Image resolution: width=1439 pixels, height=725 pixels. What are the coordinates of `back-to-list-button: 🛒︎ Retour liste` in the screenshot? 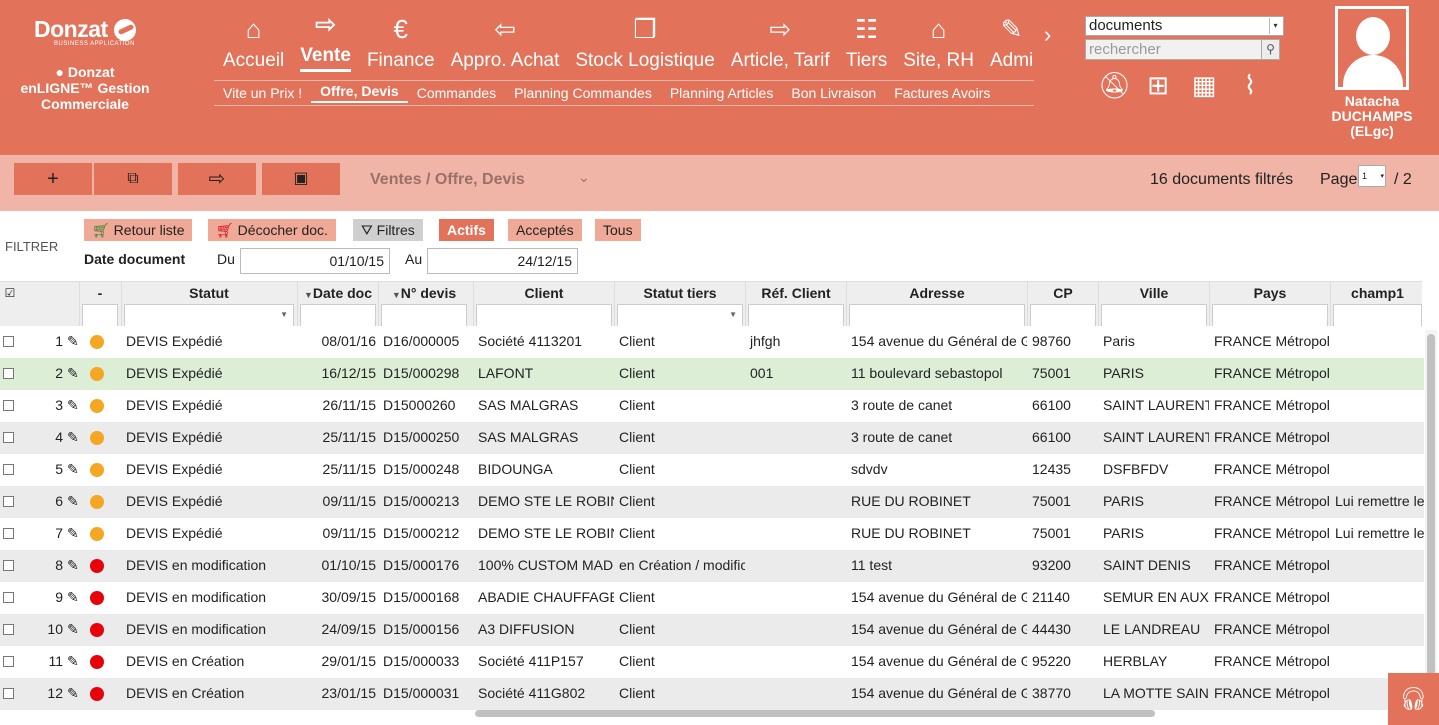 It's located at (138, 230).